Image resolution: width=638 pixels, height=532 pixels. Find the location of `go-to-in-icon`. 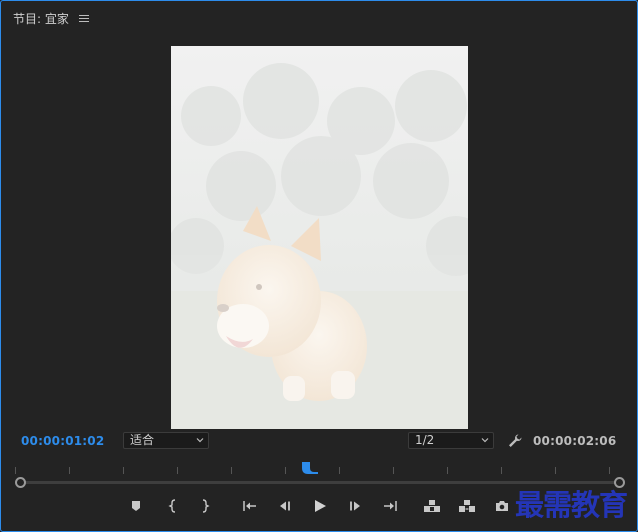

go-to-in-icon is located at coordinates (249, 506).